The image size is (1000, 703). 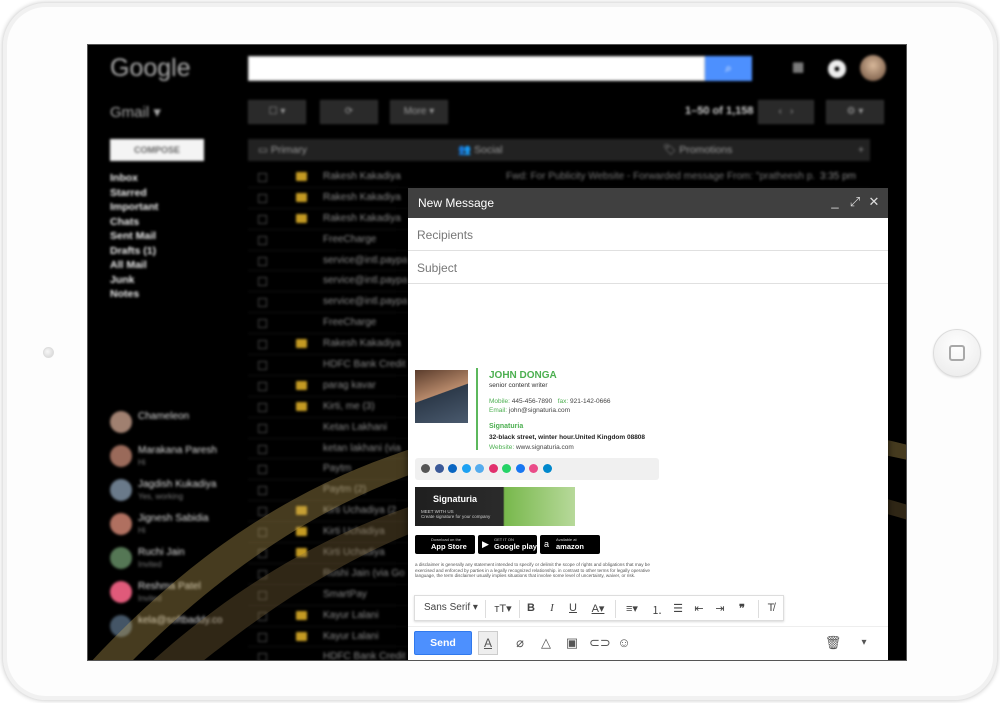 I want to click on page-nav-buttons: ‹ ›, so click(x=786, y=112).